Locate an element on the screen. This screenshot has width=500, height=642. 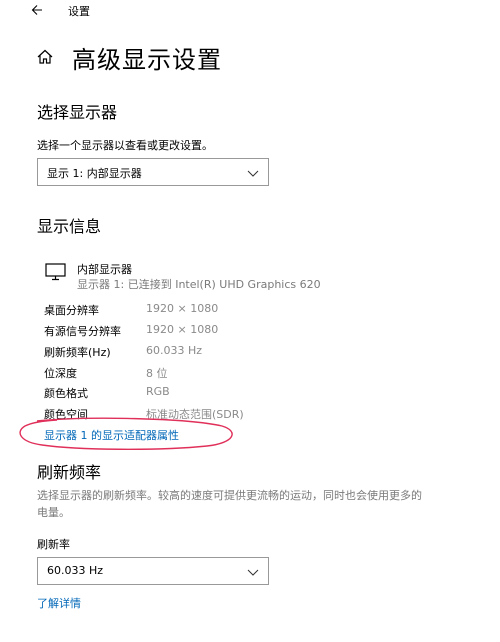
info-label: 有源信号分辨率 is located at coordinates (82, 331).